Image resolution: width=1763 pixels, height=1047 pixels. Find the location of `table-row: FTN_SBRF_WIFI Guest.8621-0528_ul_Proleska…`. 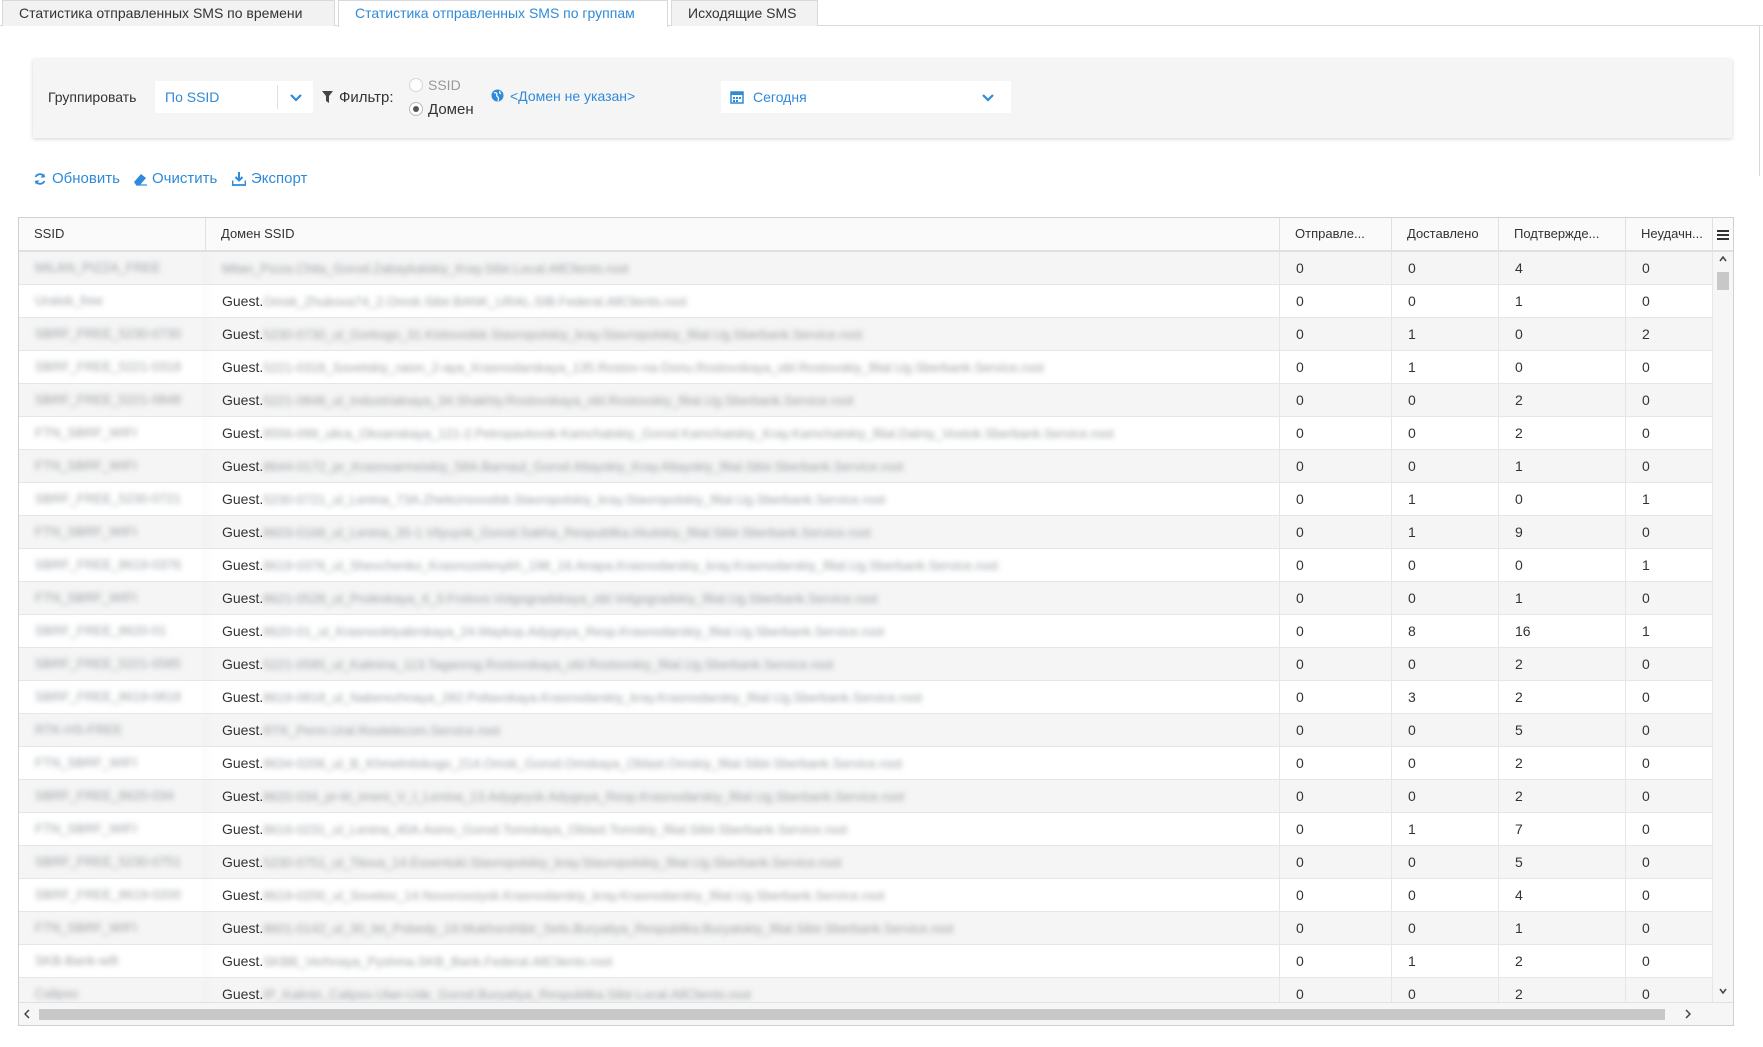

table-row: FTN_SBRF_WIFI Guest.8621-0528_ul_Proleska… is located at coordinates (866, 598).